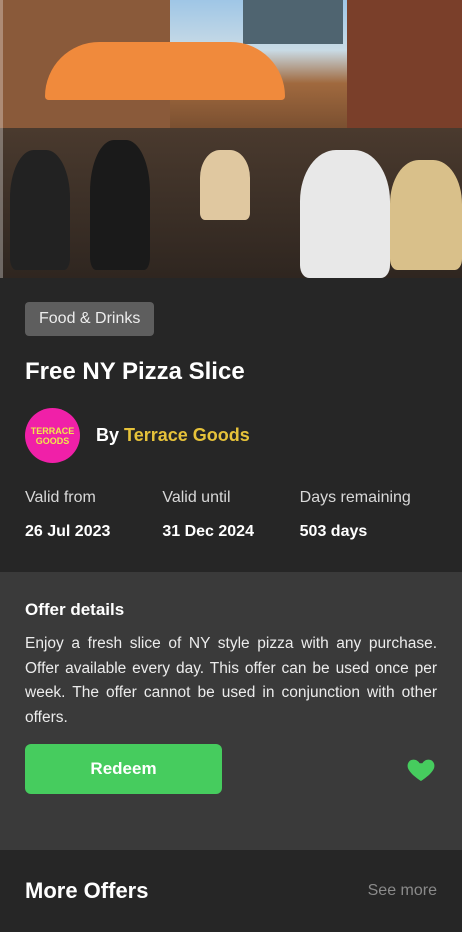  I want to click on actions-row: Redeem, so click(231, 769).